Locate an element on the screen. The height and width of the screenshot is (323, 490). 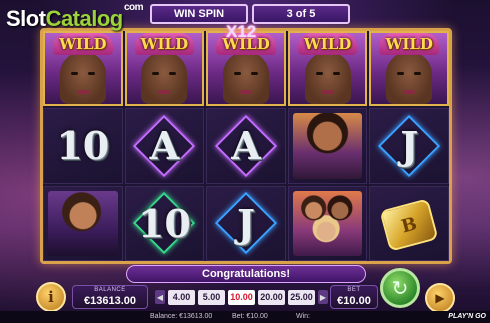
watermark-slot: Slot is located at coordinates (26, 18).